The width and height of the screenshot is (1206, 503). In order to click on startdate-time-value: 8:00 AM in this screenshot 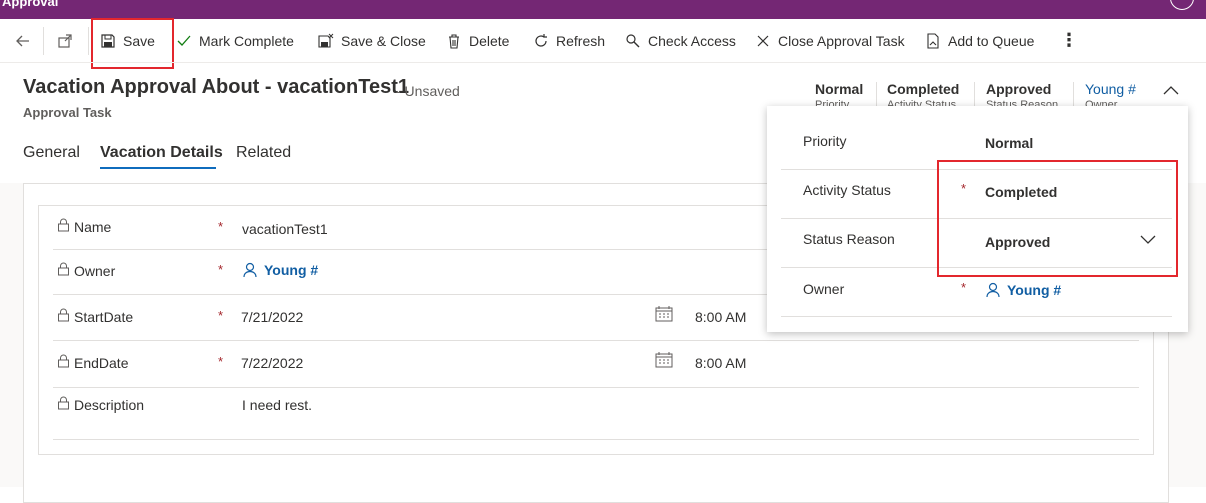, I will do `click(720, 317)`.